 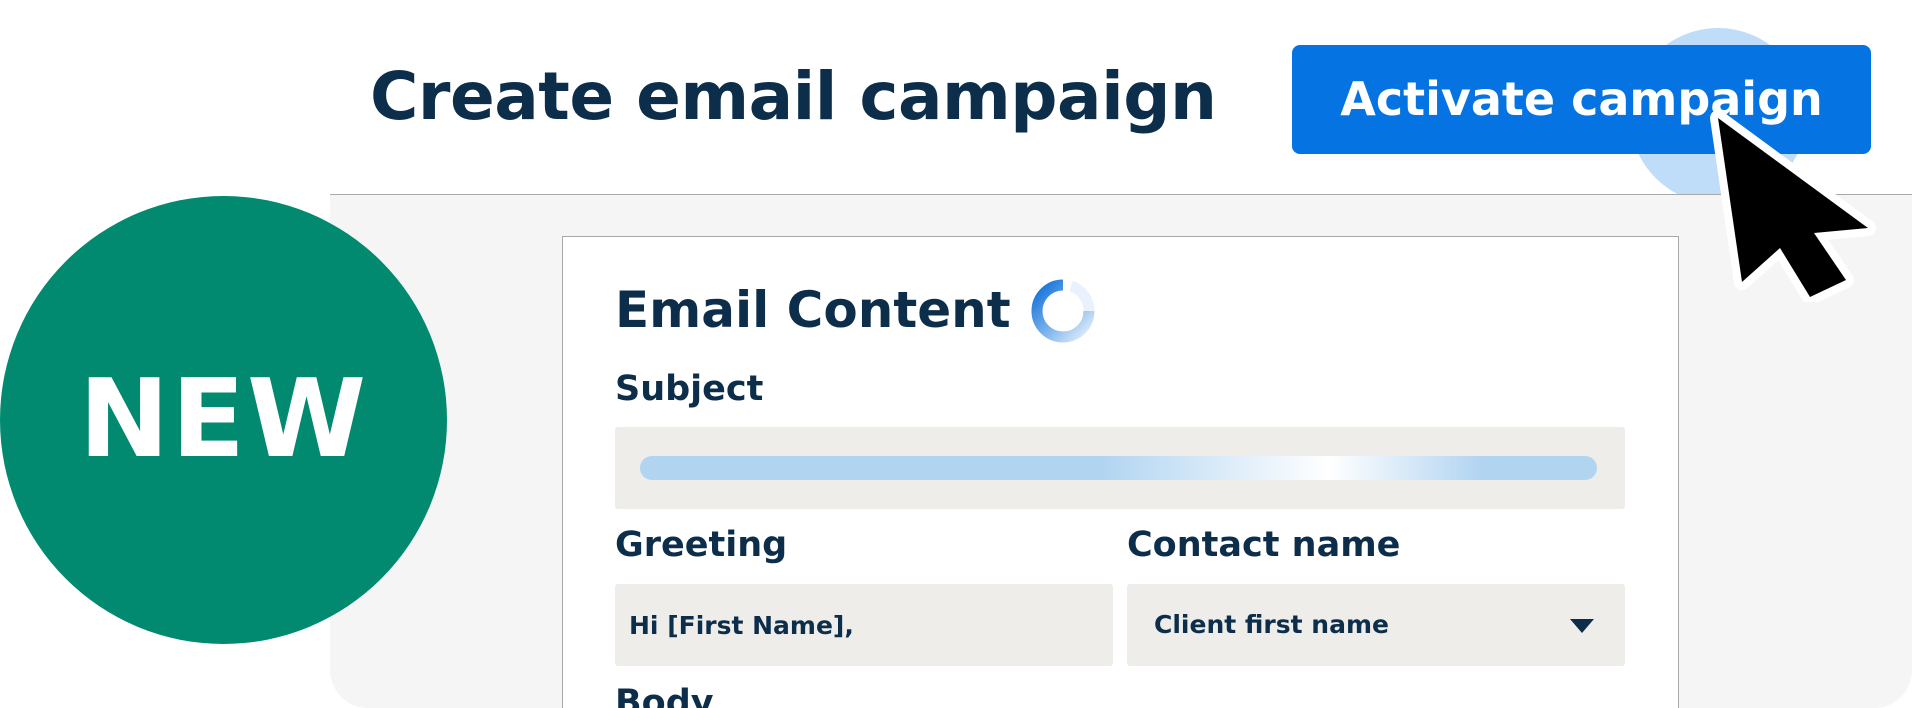 I want to click on body-label: Body, so click(x=664, y=695).